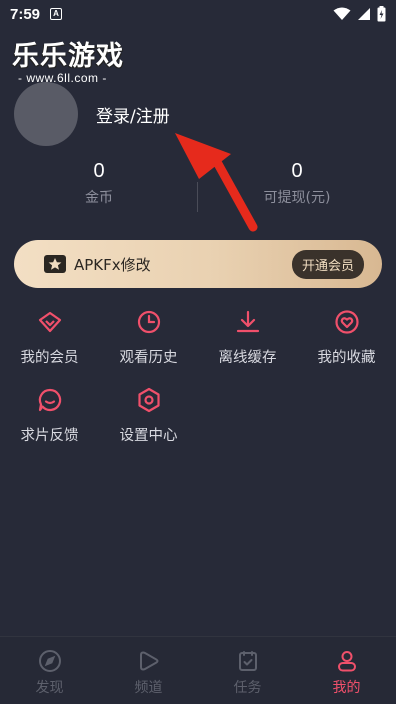 This screenshot has width=396, height=704. What do you see at coordinates (297, 171) in the screenshot?
I see `withdrawable-value: 0` at bounding box center [297, 171].